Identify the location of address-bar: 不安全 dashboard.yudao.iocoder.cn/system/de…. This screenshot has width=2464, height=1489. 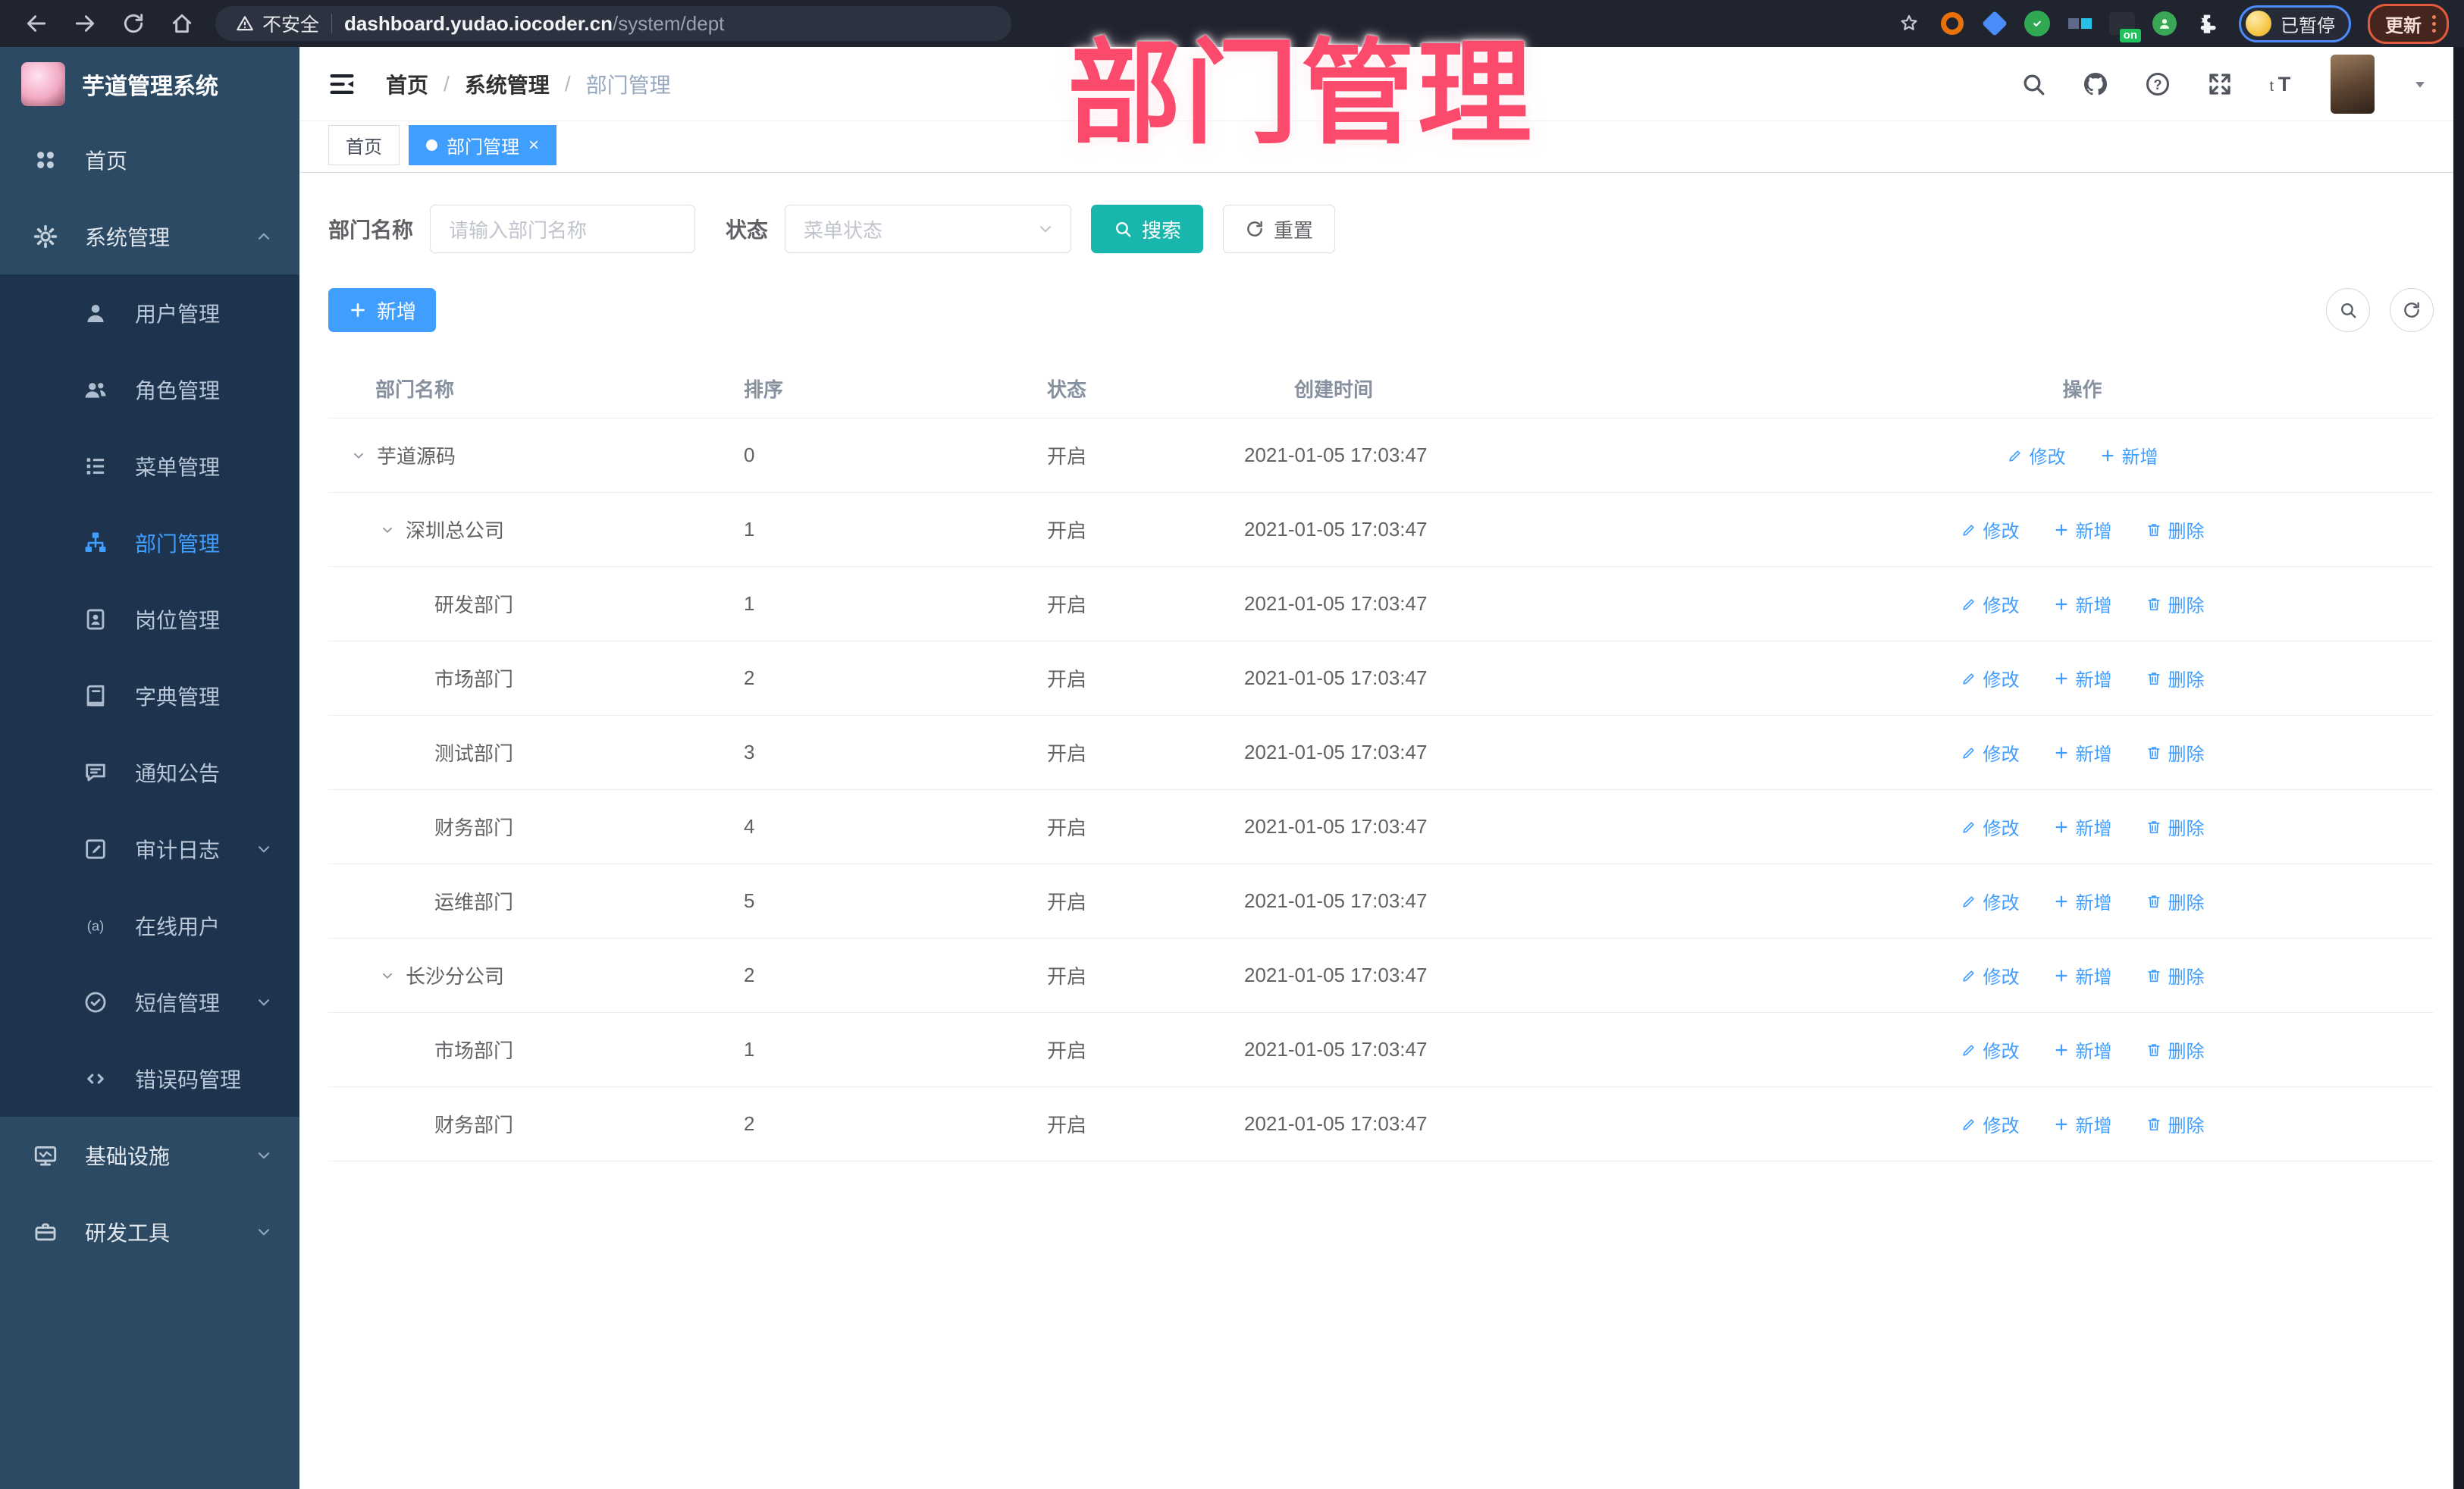
(613, 23).